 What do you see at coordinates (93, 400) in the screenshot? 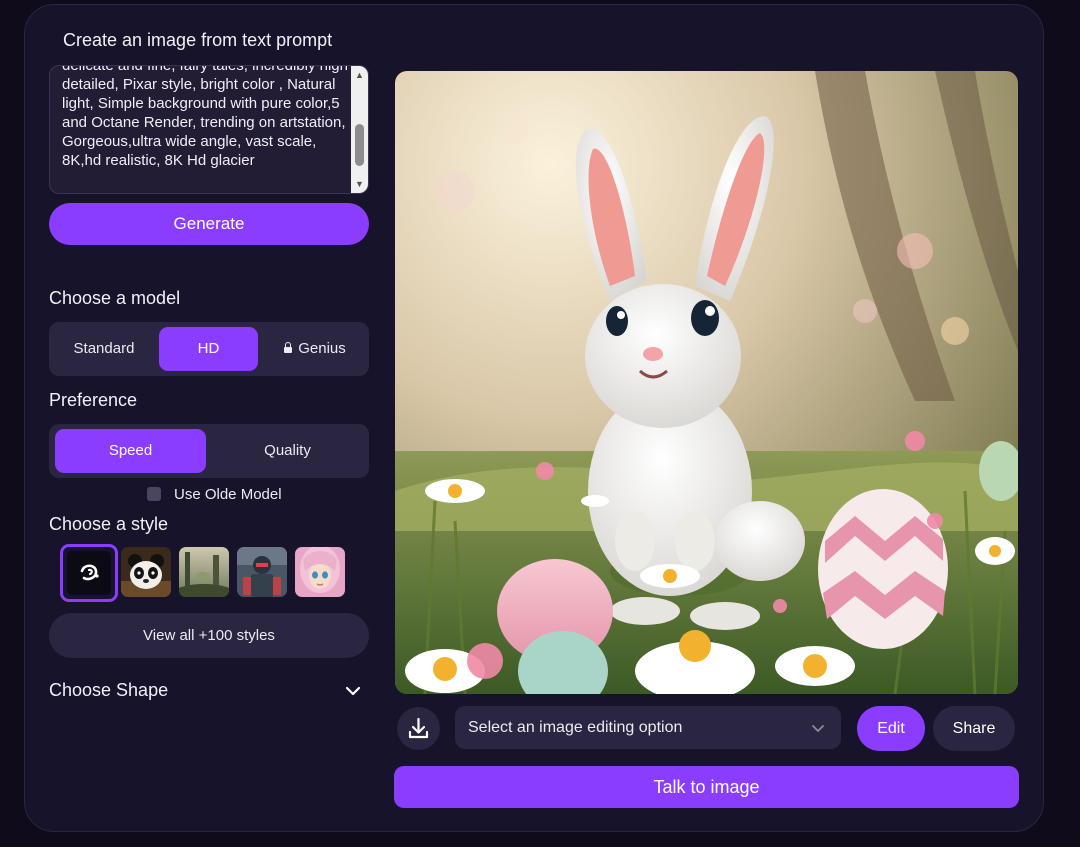
I see `preference-heading: Preference` at bounding box center [93, 400].